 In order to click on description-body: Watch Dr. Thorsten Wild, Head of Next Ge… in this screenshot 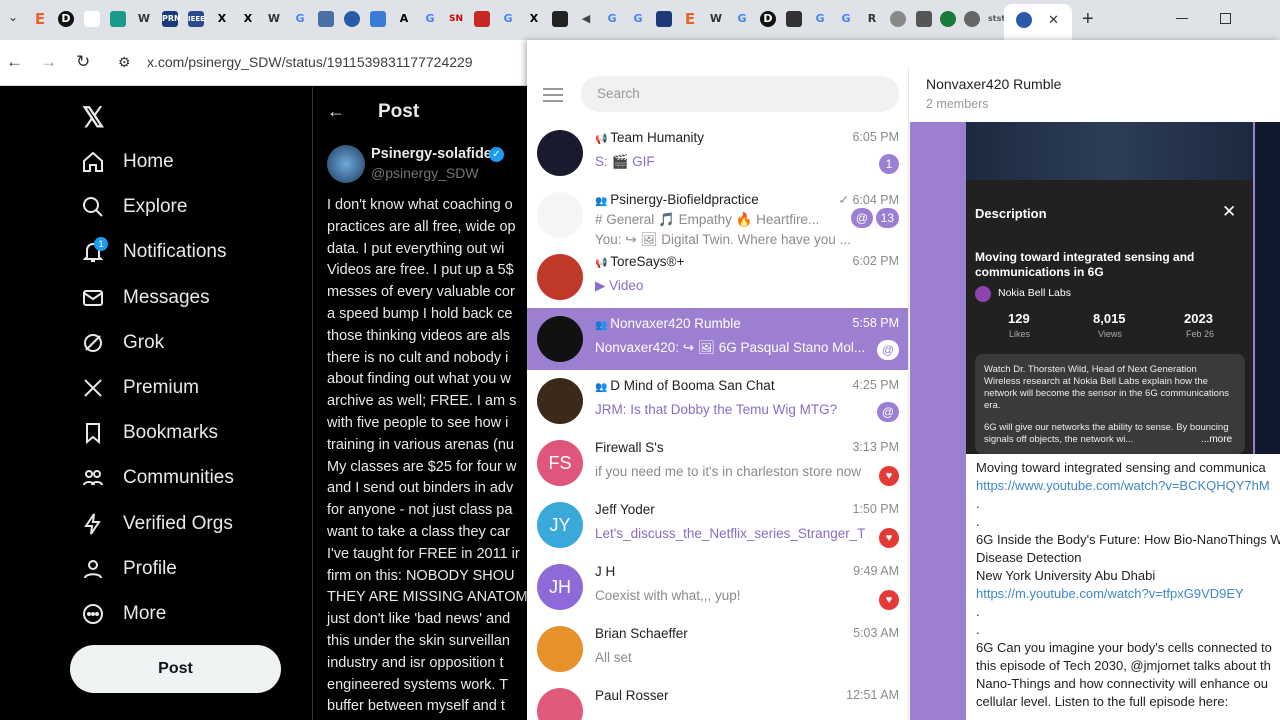, I will do `click(1107, 387)`.